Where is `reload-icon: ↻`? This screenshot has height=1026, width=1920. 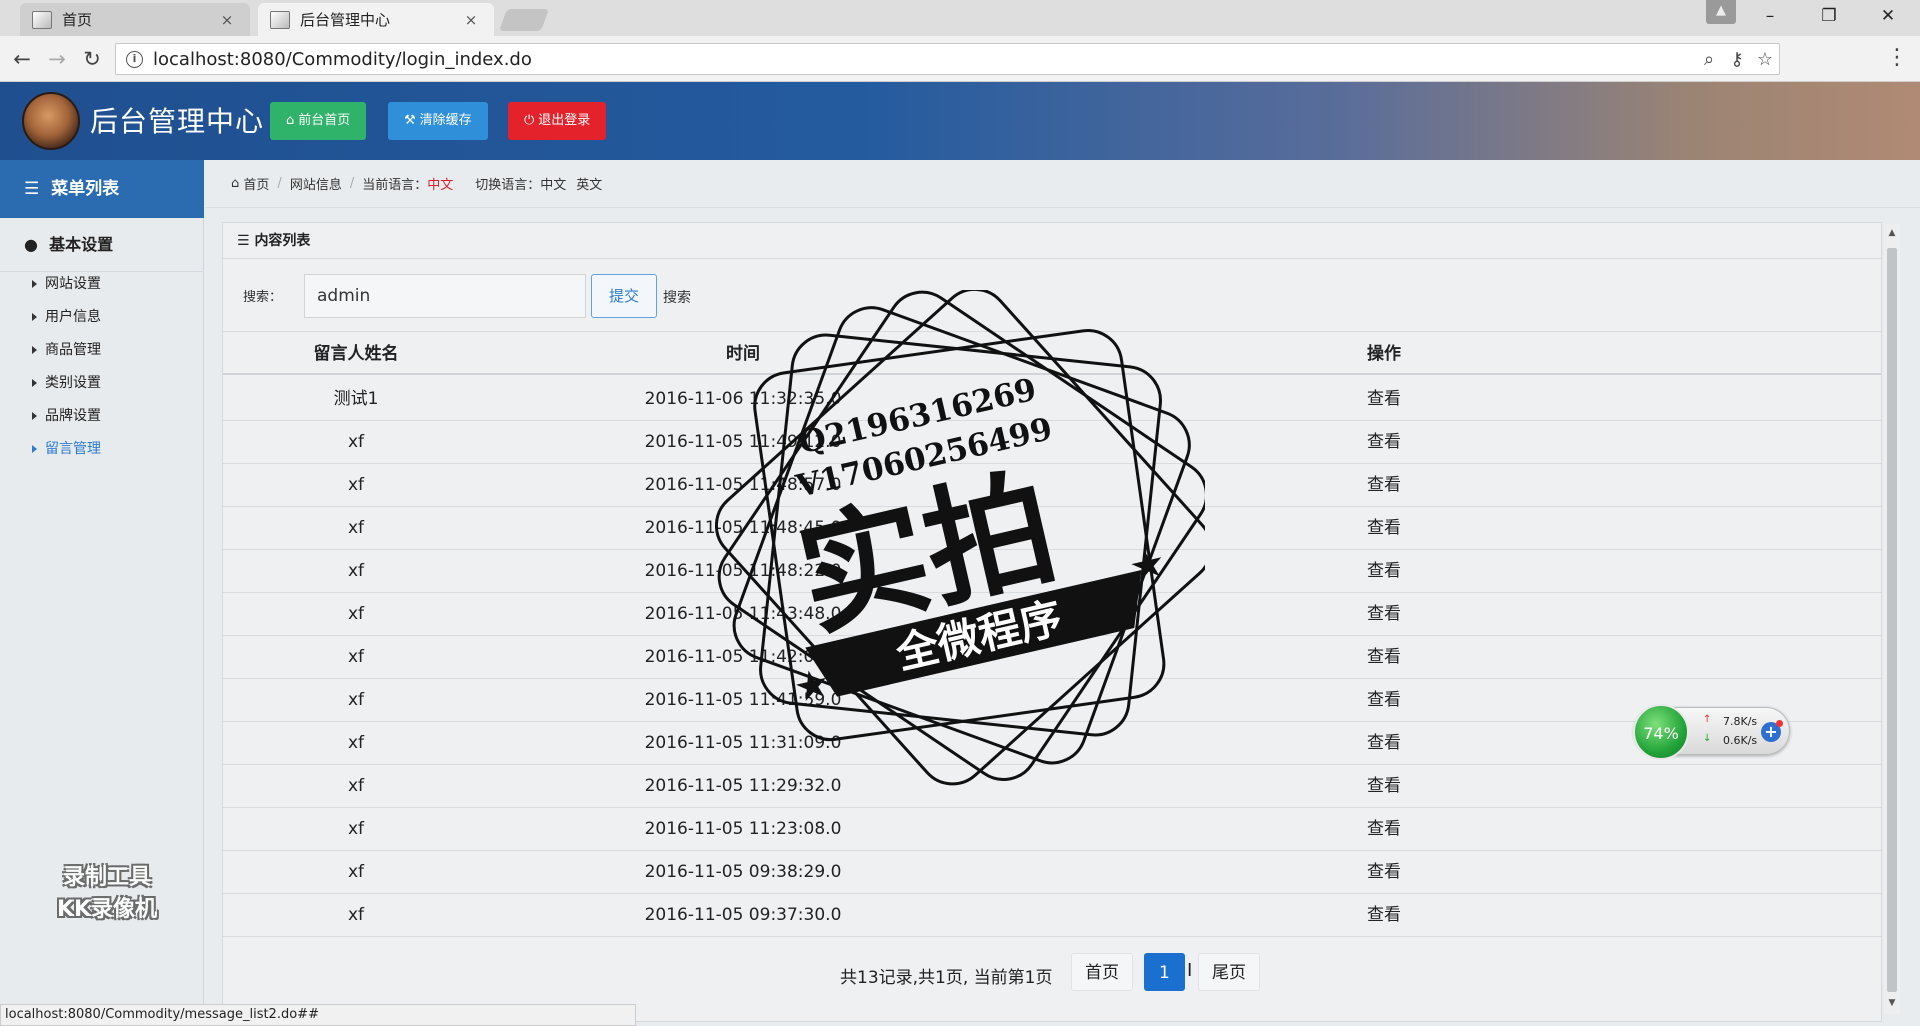 reload-icon: ↻ is located at coordinates (92, 59).